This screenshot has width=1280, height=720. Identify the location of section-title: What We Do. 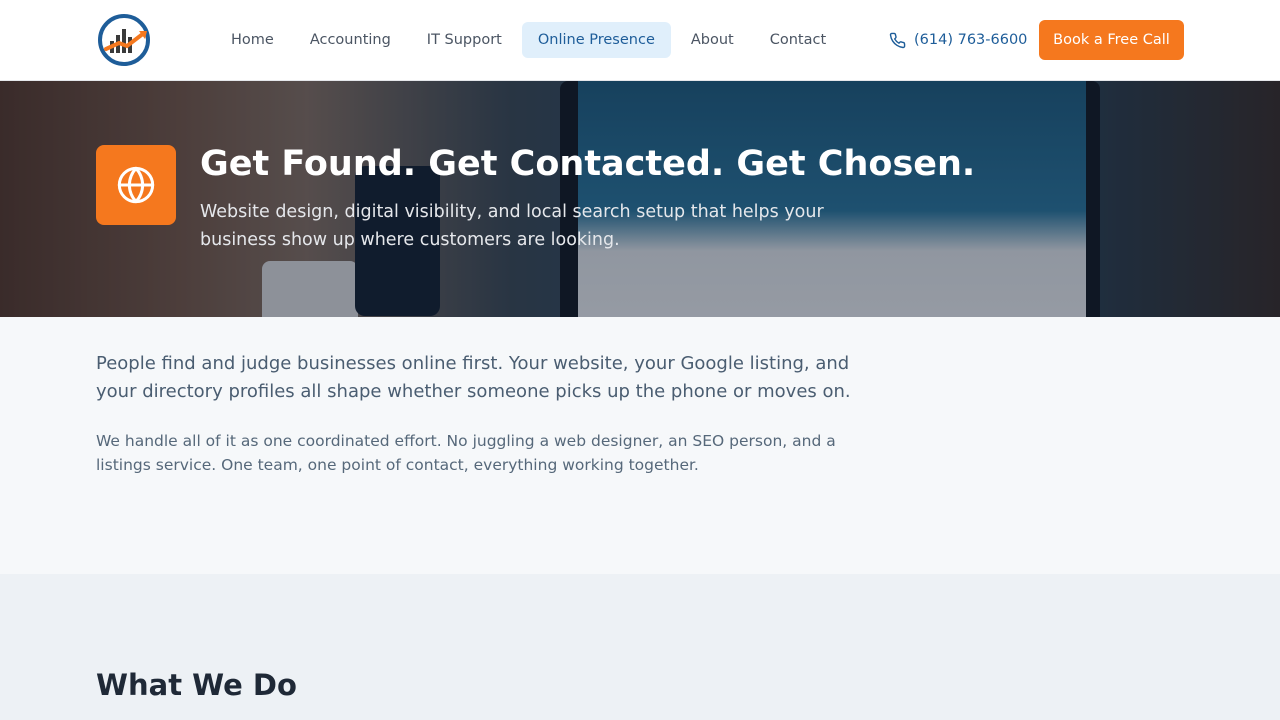
(196, 685).